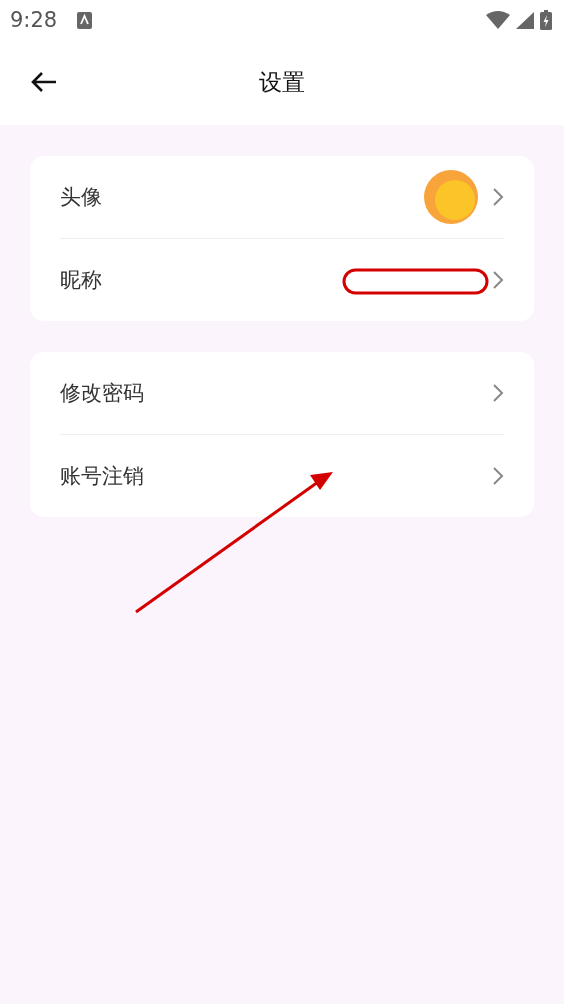 This screenshot has height=1004, width=564. I want to click on settings-item: 头像, so click(81, 197).